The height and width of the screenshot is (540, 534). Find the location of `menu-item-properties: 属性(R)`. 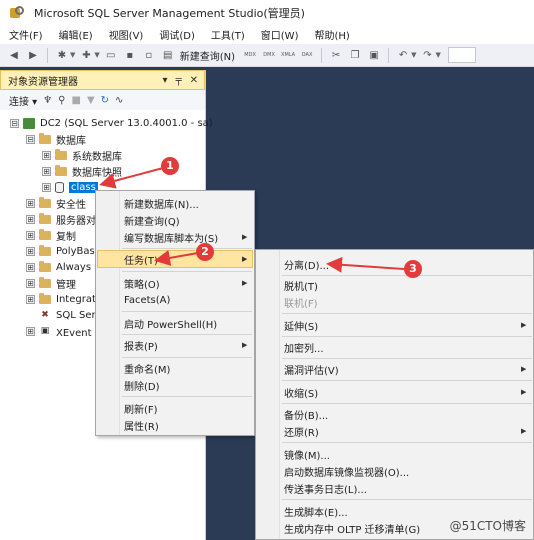

menu-item-properties: 属性(R) is located at coordinates (175, 425).